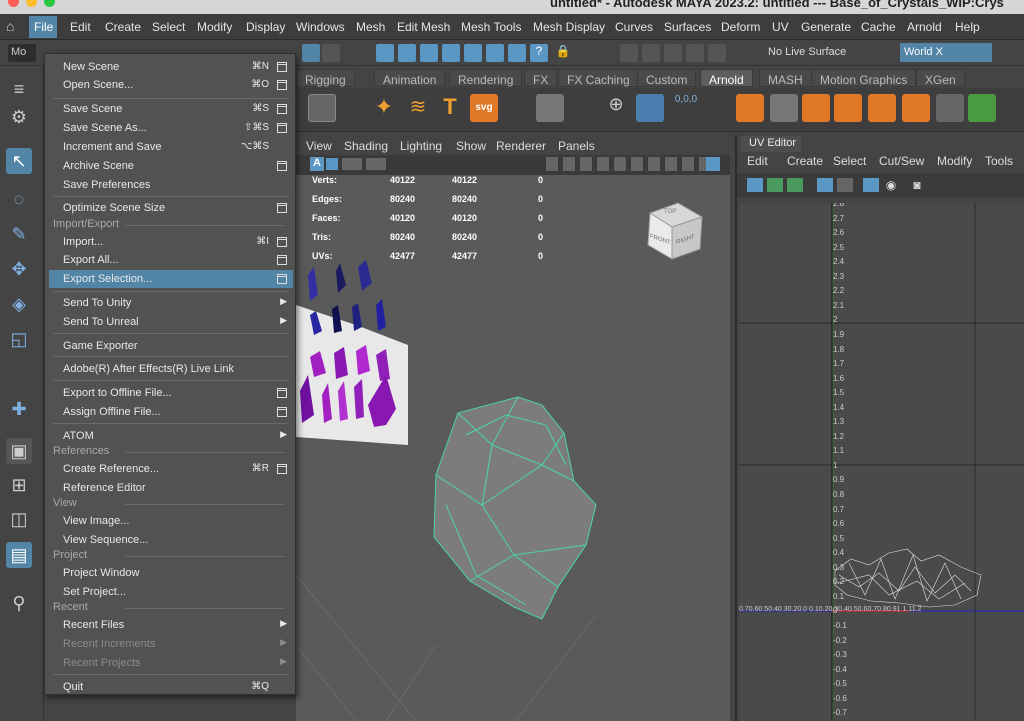 The width and height of the screenshot is (1024, 721). What do you see at coordinates (171, 488) in the screenshot?
I see `menu-item-reference-editor: Reference Editor` at bounding box center [171, 488].